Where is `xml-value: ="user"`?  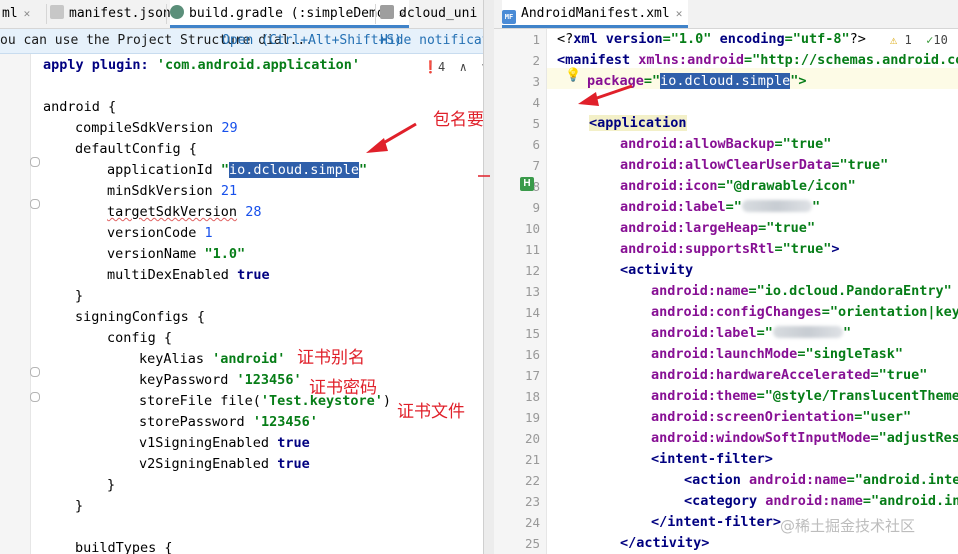 xml-value: ="user" is located at coordinates (883, 417).